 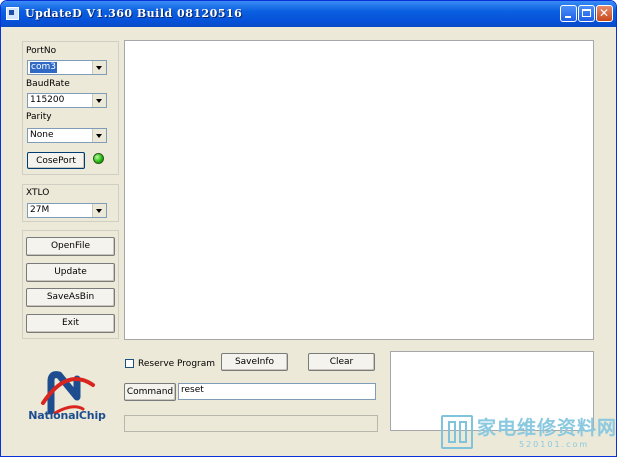 I want to click on watermark-subtext: 520101.com, so click(x=554, y=444).